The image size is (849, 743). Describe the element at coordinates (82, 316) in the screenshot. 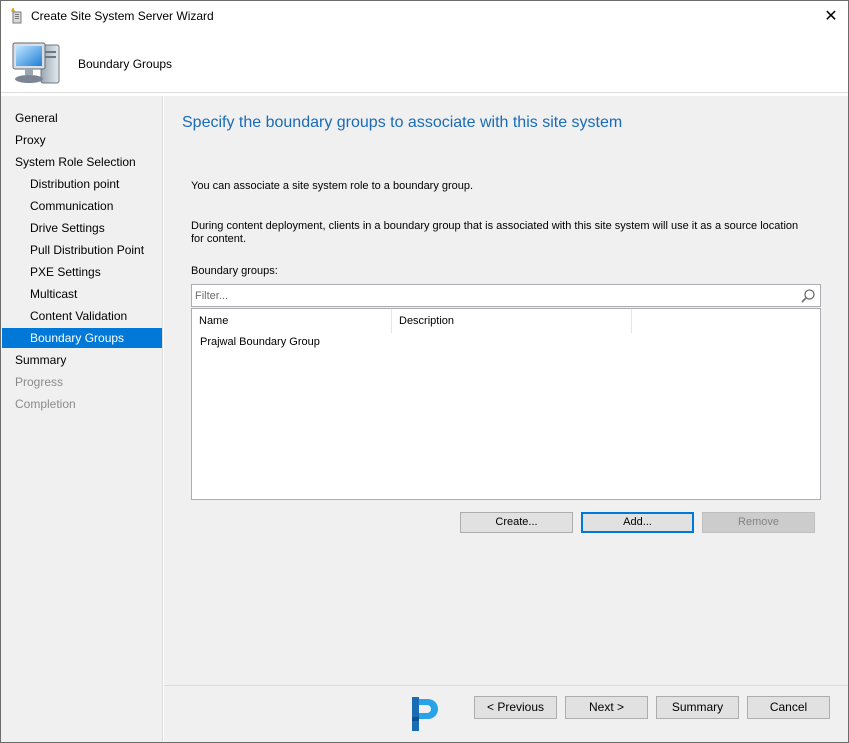

I see `nav-item-content-validation: Content Validation` at that location.